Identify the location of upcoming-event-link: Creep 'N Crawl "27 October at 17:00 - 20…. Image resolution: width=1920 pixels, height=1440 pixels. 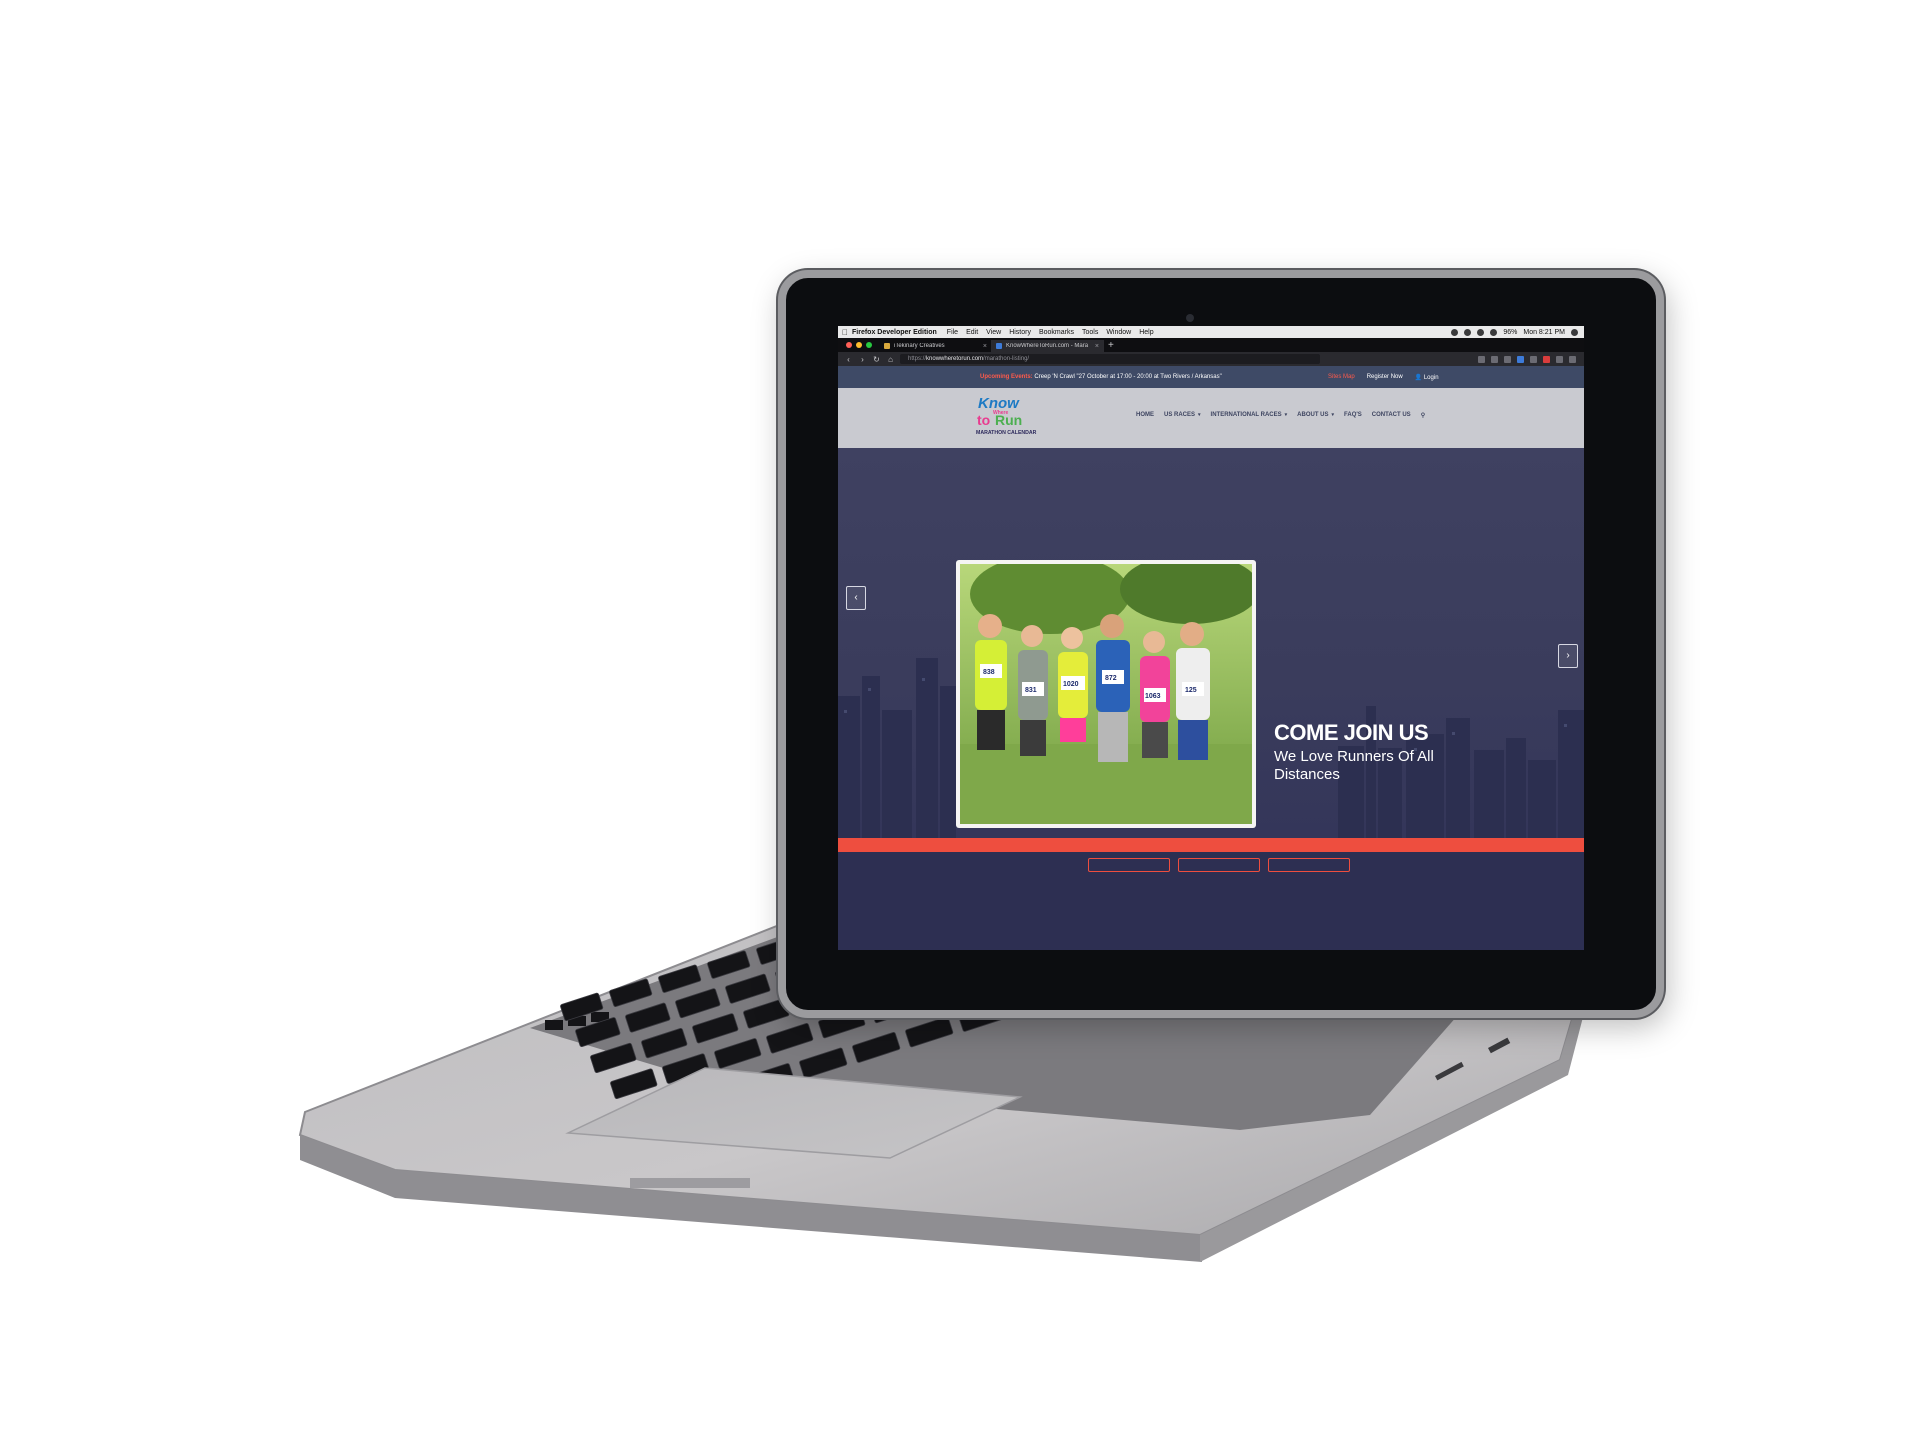
(1127, 377).